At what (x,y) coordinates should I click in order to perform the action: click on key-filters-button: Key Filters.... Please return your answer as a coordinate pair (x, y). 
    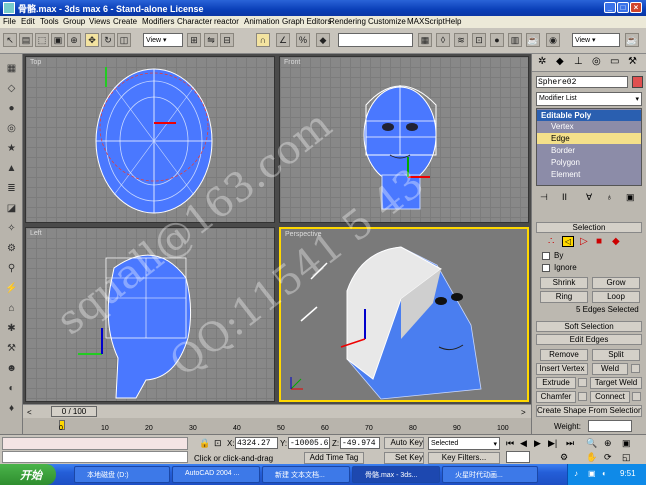
    Looking at the image, I should click on (464, 458).